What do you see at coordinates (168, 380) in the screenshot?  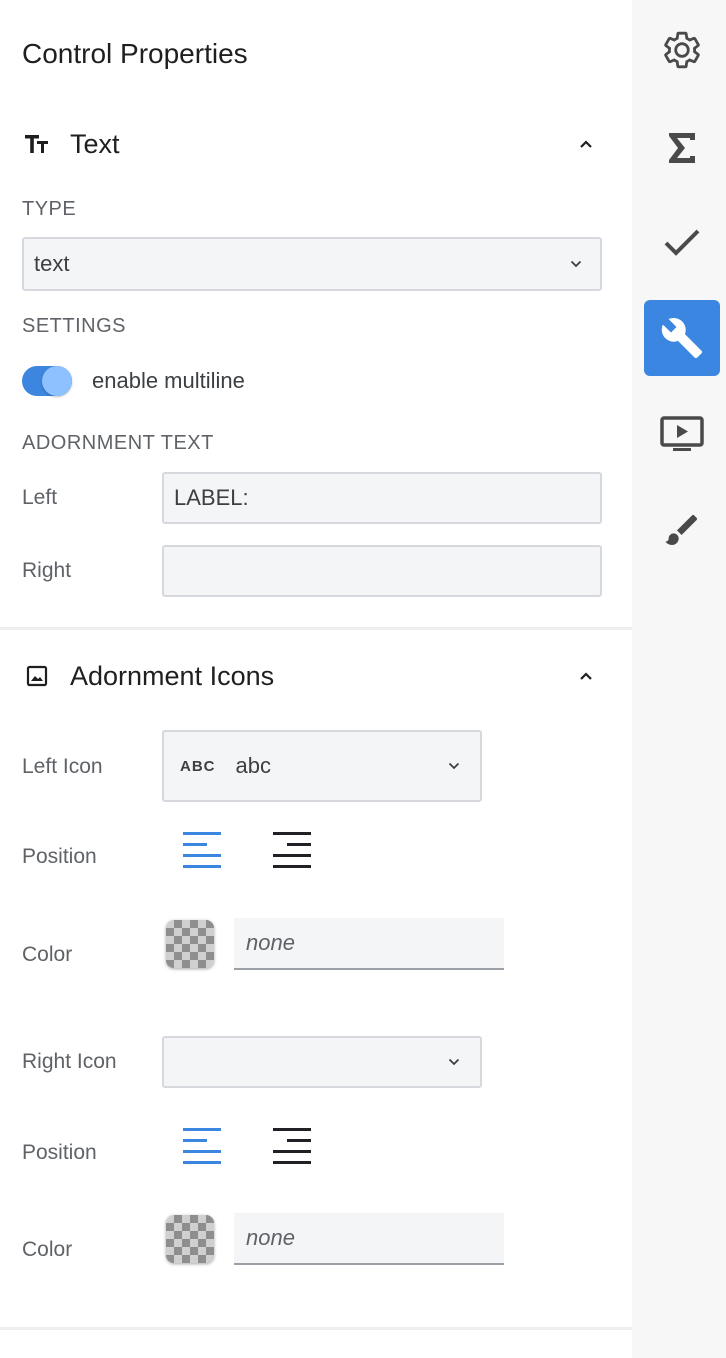 I see `multiline-label: enable multiline` at bounding box center [168, 380].